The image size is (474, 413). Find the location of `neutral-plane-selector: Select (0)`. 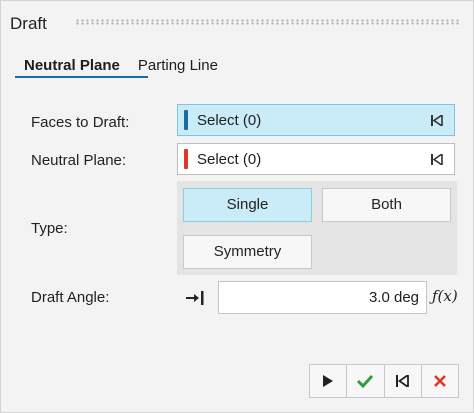

neutral-plane-selector: Select (0) is located at coordinates (316, 159).